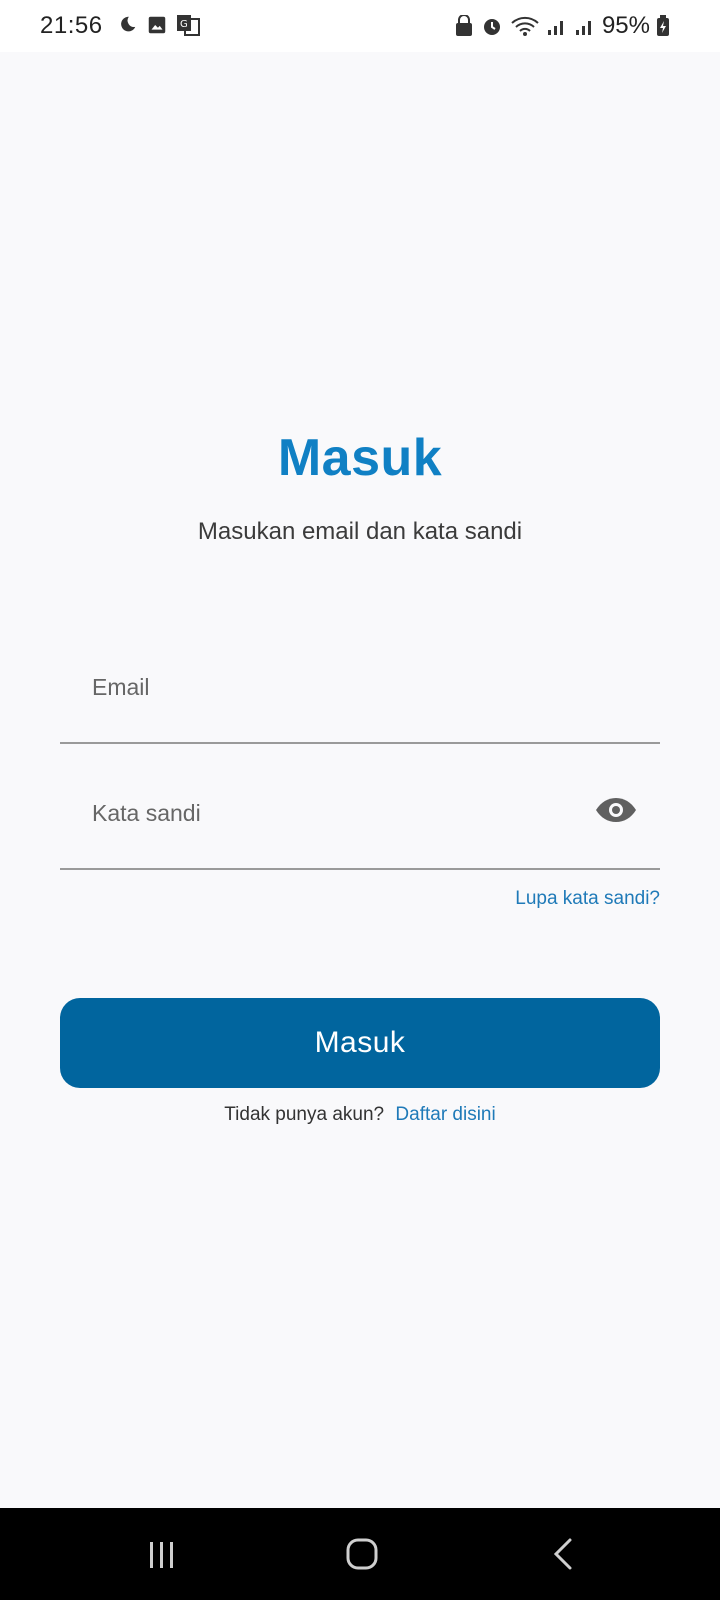 This screenshot has height=1600, width=720. I want to click on battery-percent: 95%, so click(625, 25).